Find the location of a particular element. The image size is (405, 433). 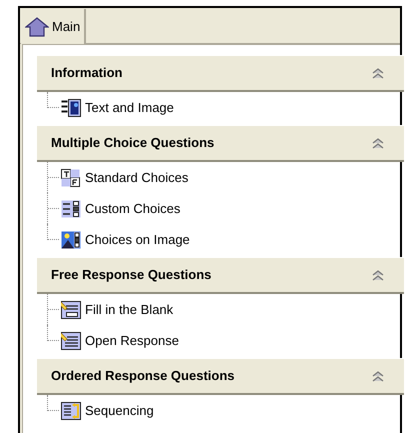

image-choices-icon is located at coordinates (71, 239).